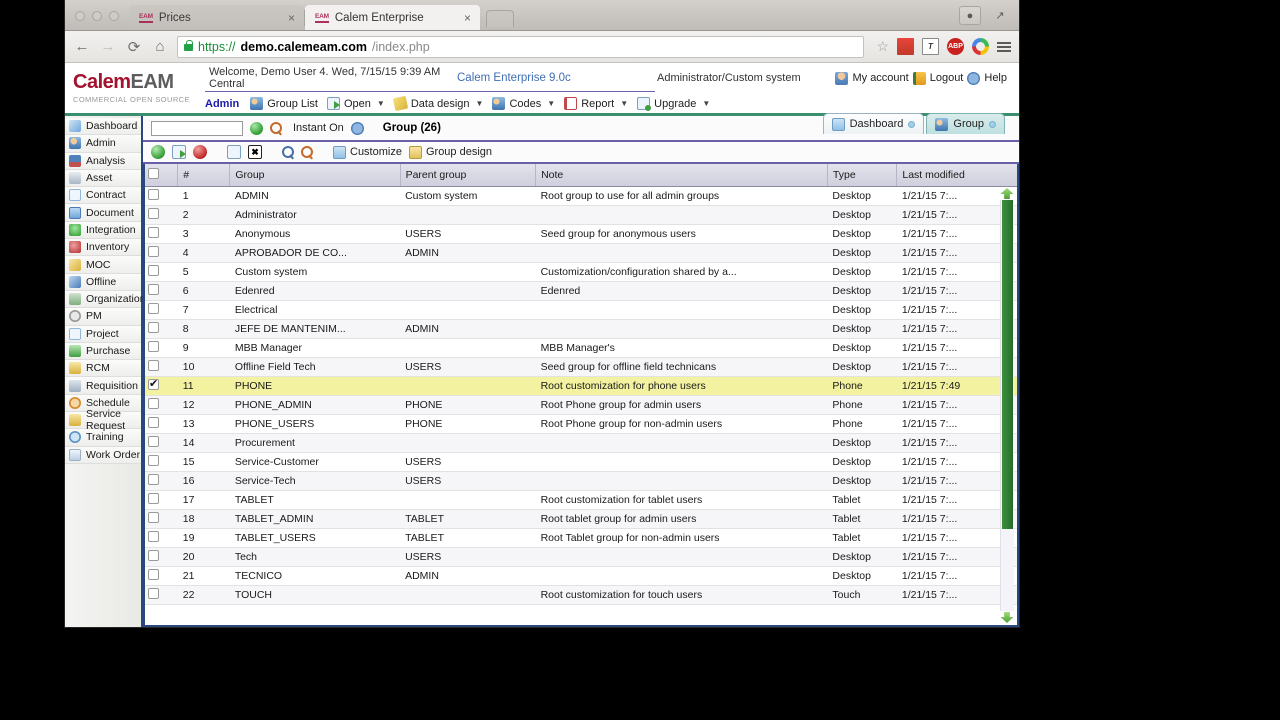  Describe the element at coordinates (367, 152) in the screenshot. I see `customize-button: Customize` at that location.